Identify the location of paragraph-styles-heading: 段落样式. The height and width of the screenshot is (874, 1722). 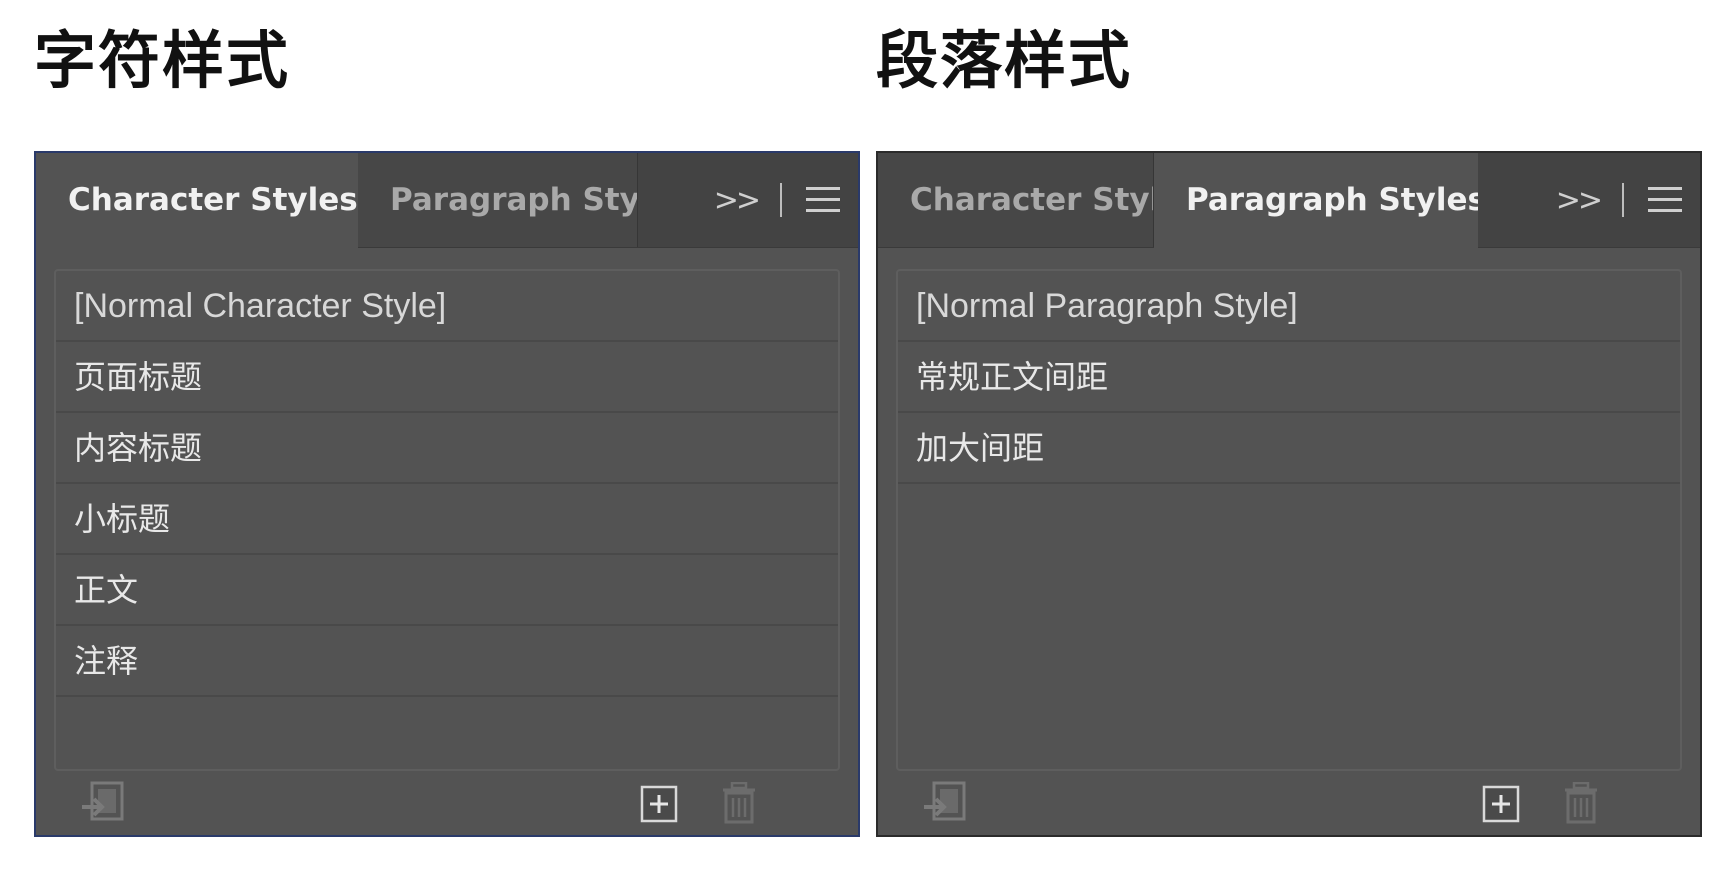
(1004, 60).